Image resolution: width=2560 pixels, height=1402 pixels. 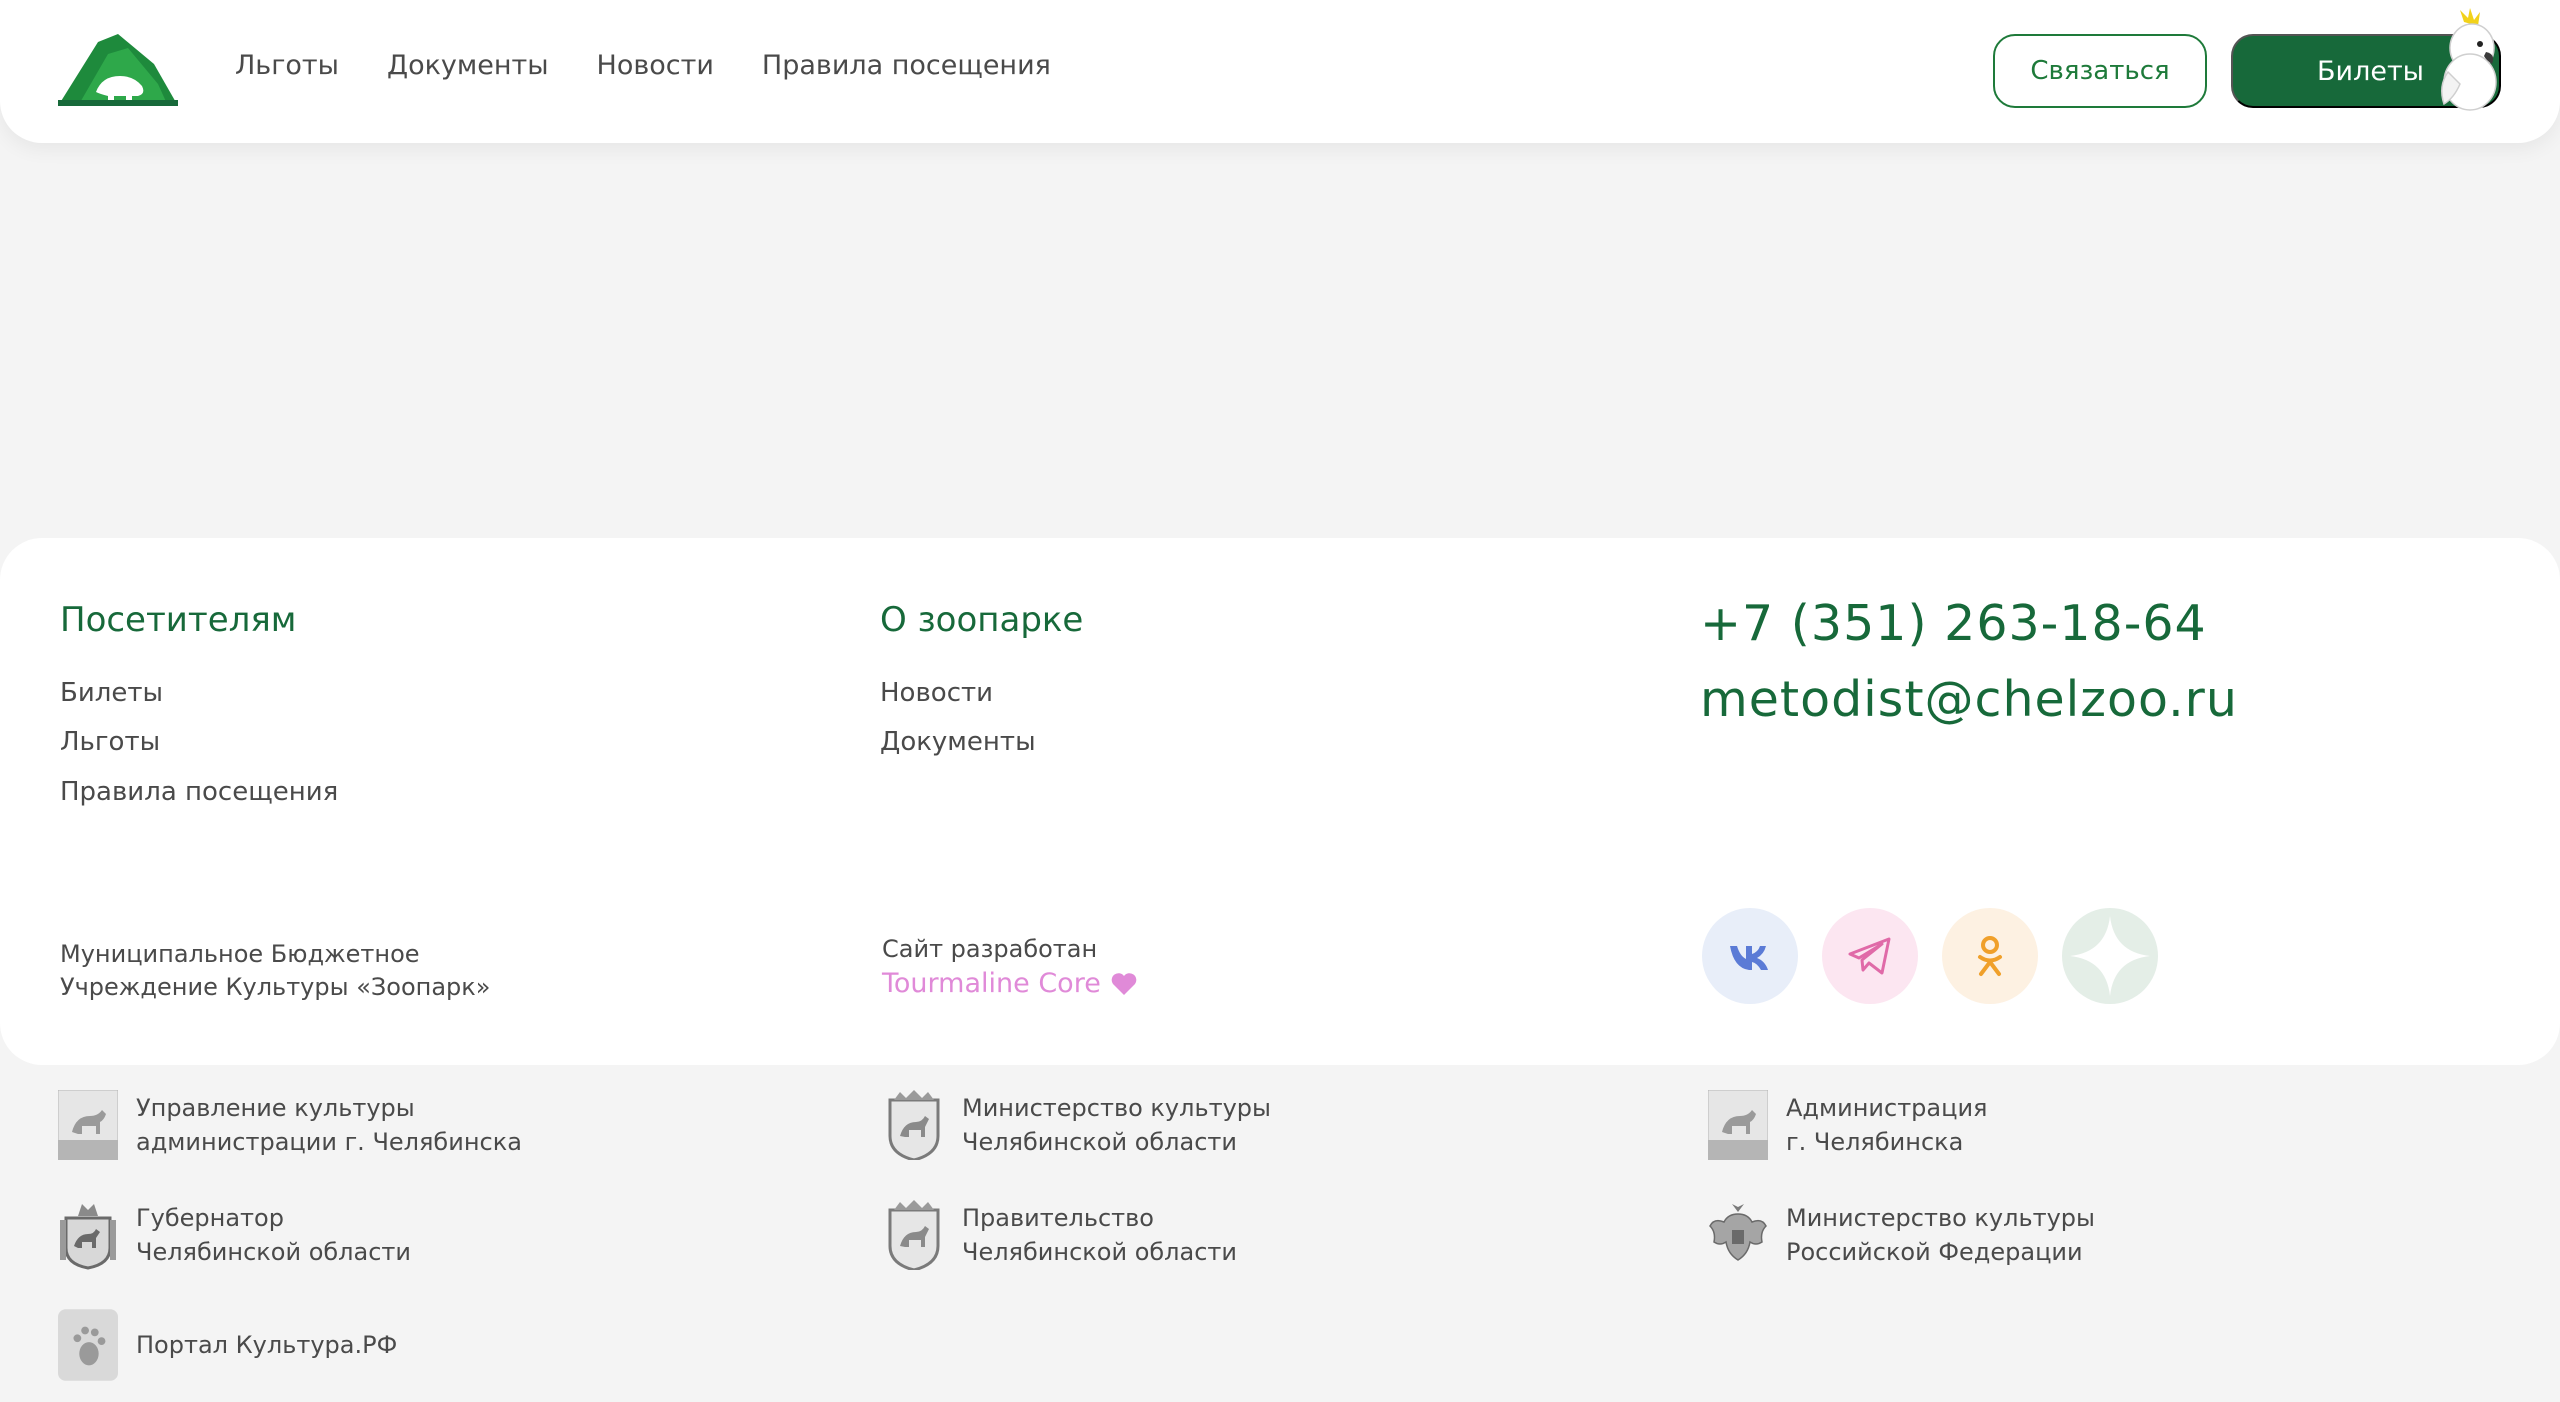 I want to click on partner-culture-portal: Портал Культура.РФ, so click(x=227, y=1345).